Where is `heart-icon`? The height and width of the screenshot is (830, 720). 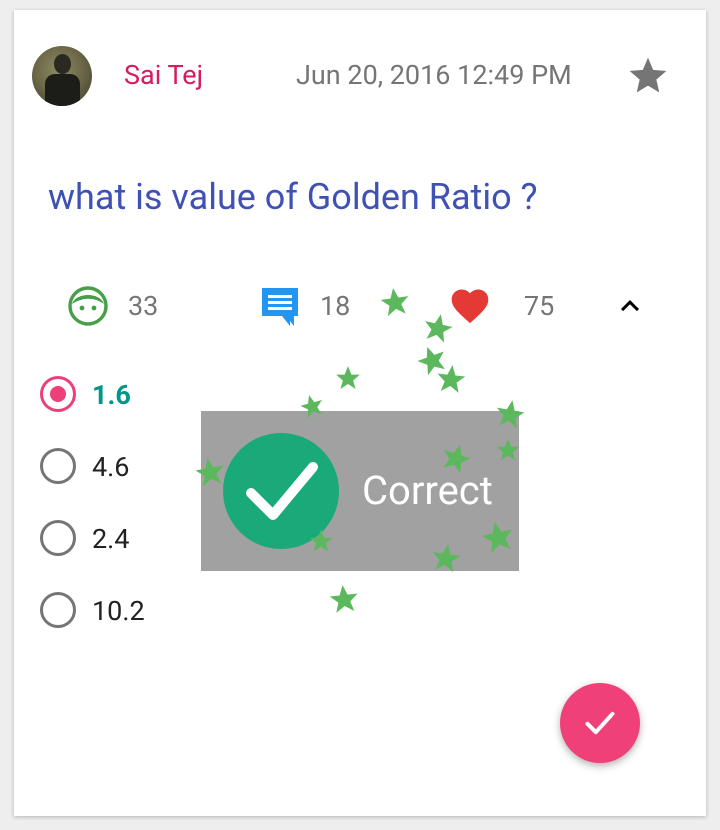
heart-icon is located at coordinates (470, 306).